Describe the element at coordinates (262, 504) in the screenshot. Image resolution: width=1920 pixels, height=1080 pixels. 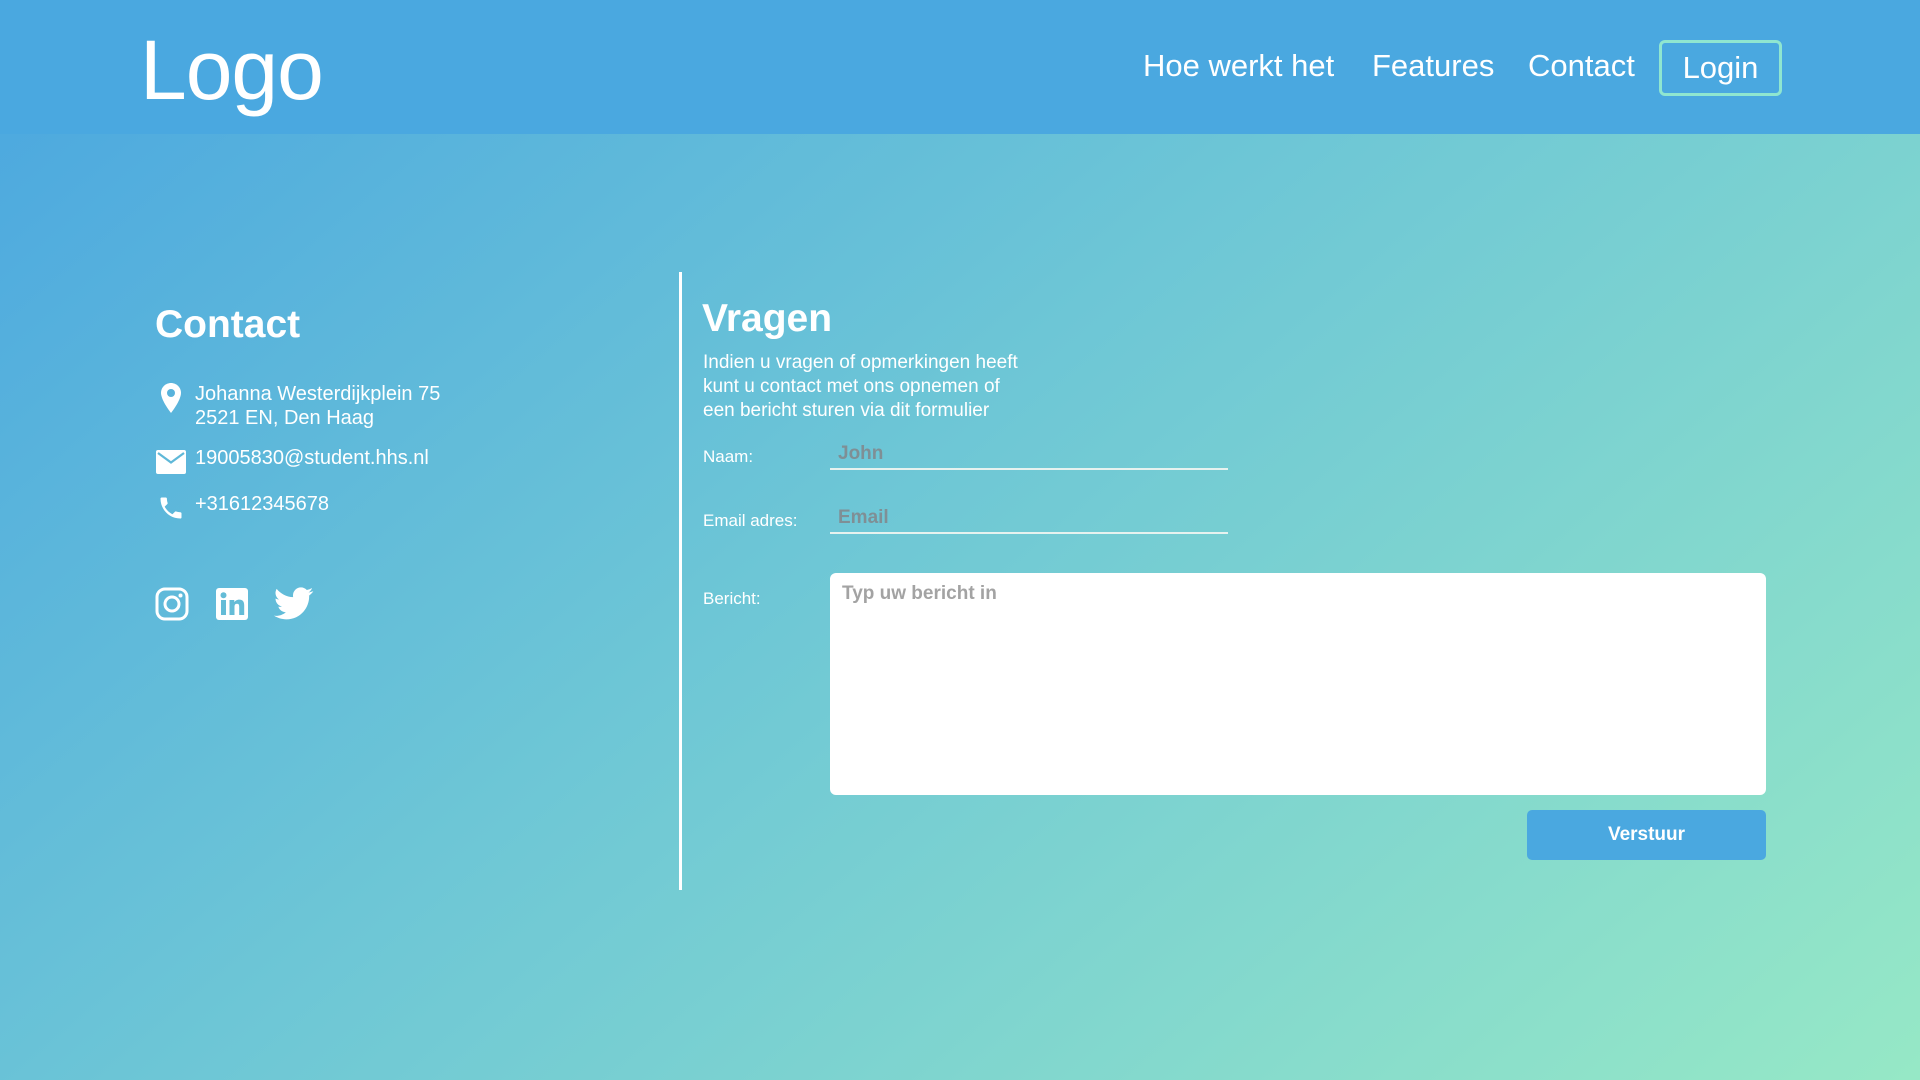
I see `phone-text: +31612345678` at that location.